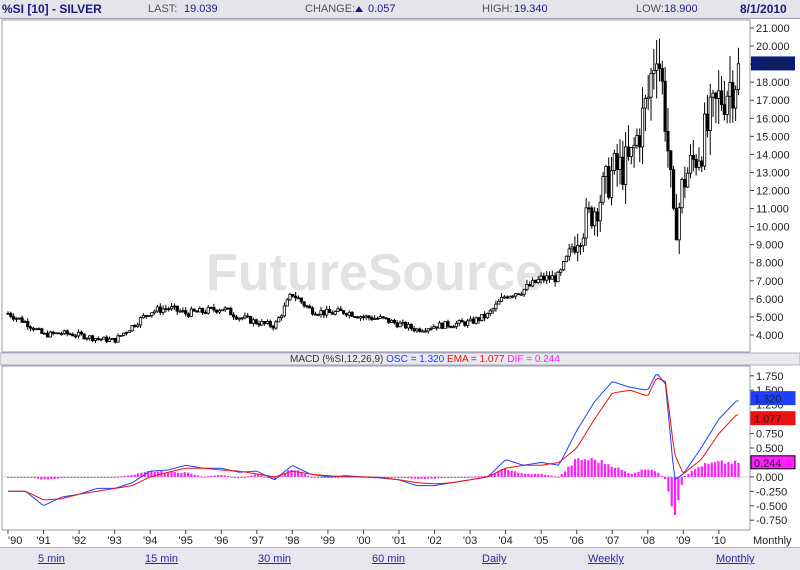 This screenshot has width=800, height=570. What do you see at coordinates (650, 9) in the screenshot?
I see `low-label: LOW:` at bounding box center [650, 9].